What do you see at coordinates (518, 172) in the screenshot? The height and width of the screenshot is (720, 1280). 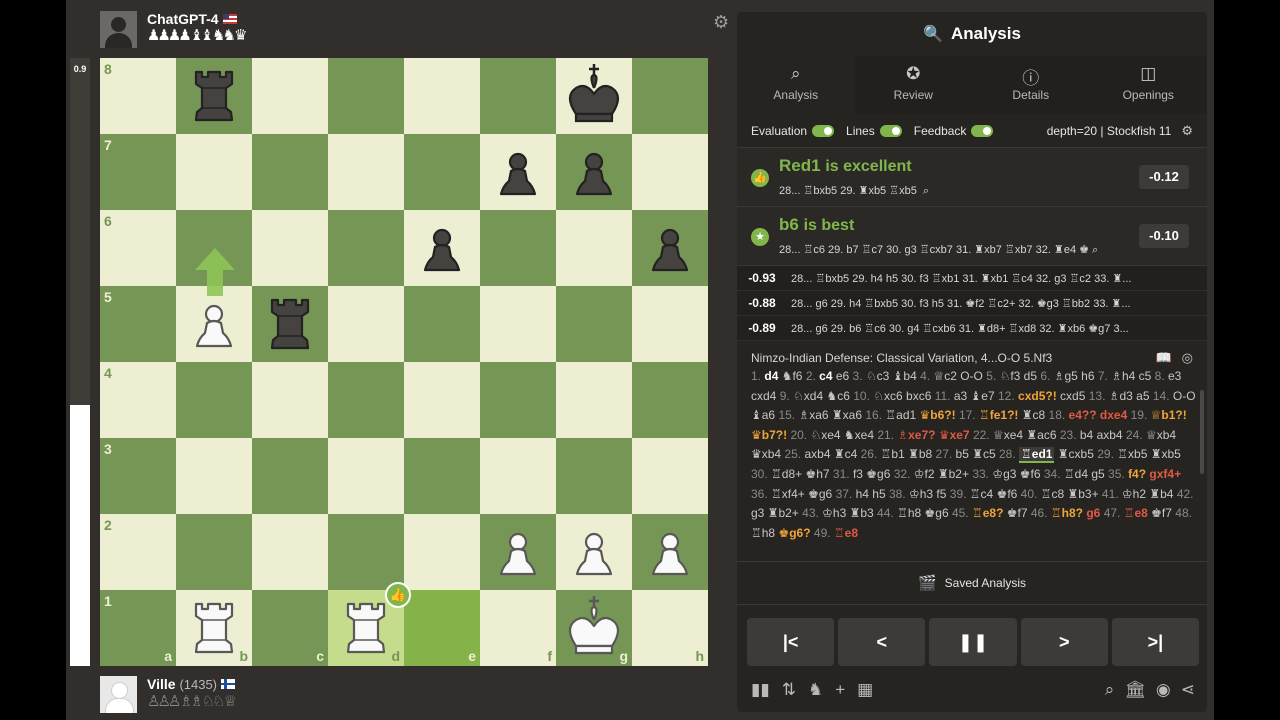 I see `black-pawn-f7` at bounding box center [518, 172].